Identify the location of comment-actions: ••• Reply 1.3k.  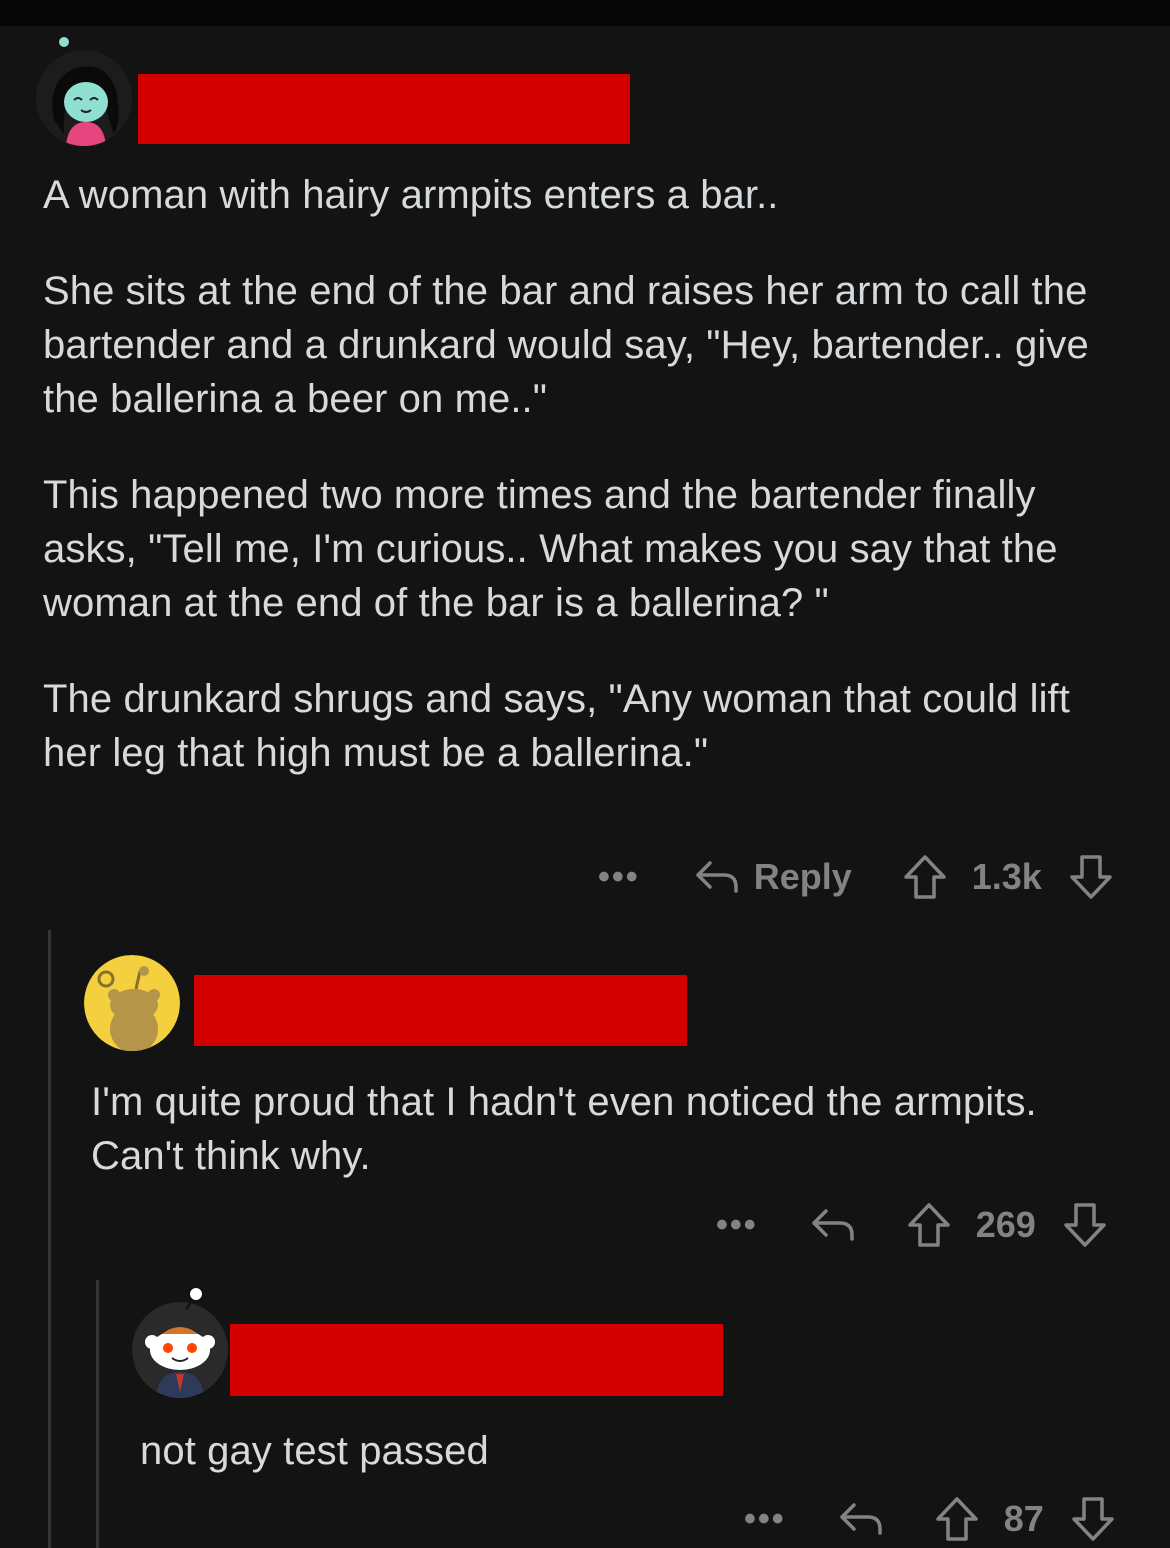
(856, 877).